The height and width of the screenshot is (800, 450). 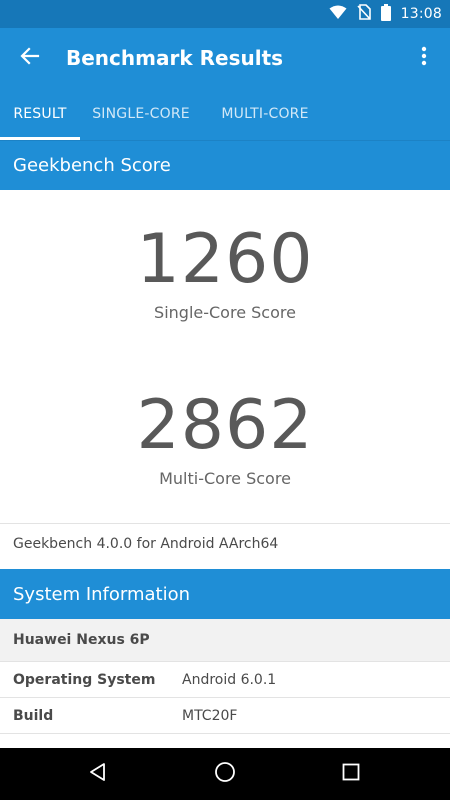 I want to click on status-bar: 13:08, so click(x=225, y=14).